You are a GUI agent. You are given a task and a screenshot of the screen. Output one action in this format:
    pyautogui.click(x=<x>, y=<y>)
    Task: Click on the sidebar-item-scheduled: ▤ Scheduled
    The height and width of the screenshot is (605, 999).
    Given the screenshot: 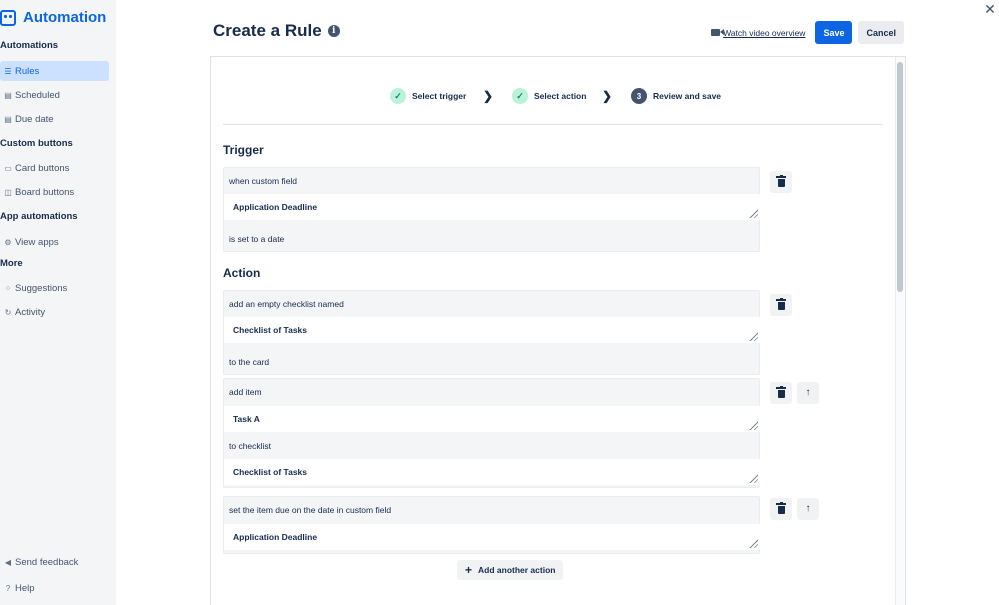 What is the action you would take?
    pyautogui.click(x=54, y=95)
    